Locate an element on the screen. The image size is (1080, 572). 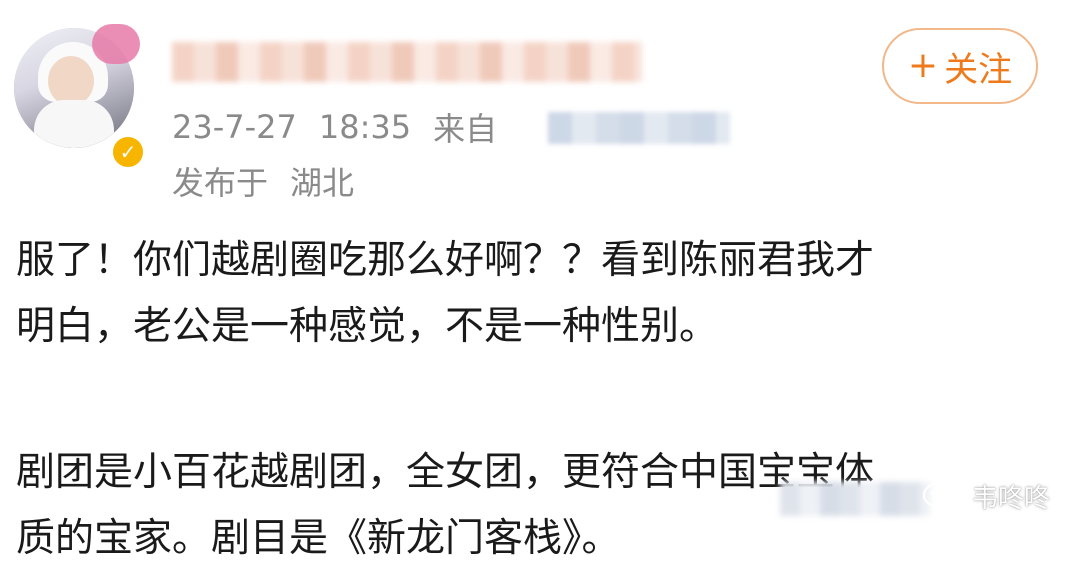
avatar: ✓ is located at coordinates (80, 97).